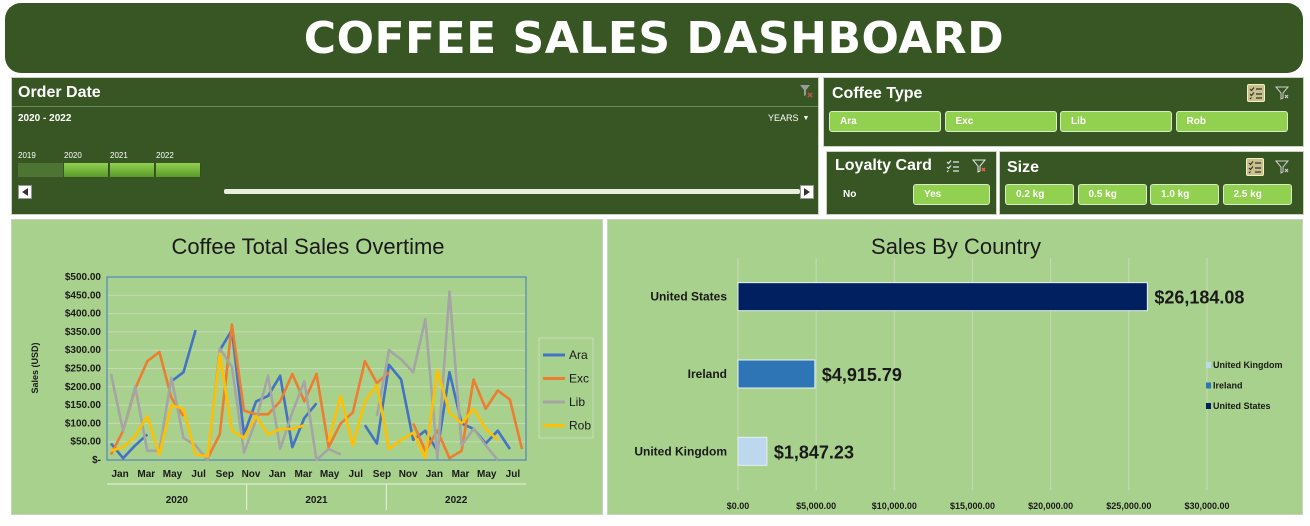  What do you see at coordinates (1242, 406) in the screenshot?
I see `legend-label: United States` at bounding box center [1242, 406].